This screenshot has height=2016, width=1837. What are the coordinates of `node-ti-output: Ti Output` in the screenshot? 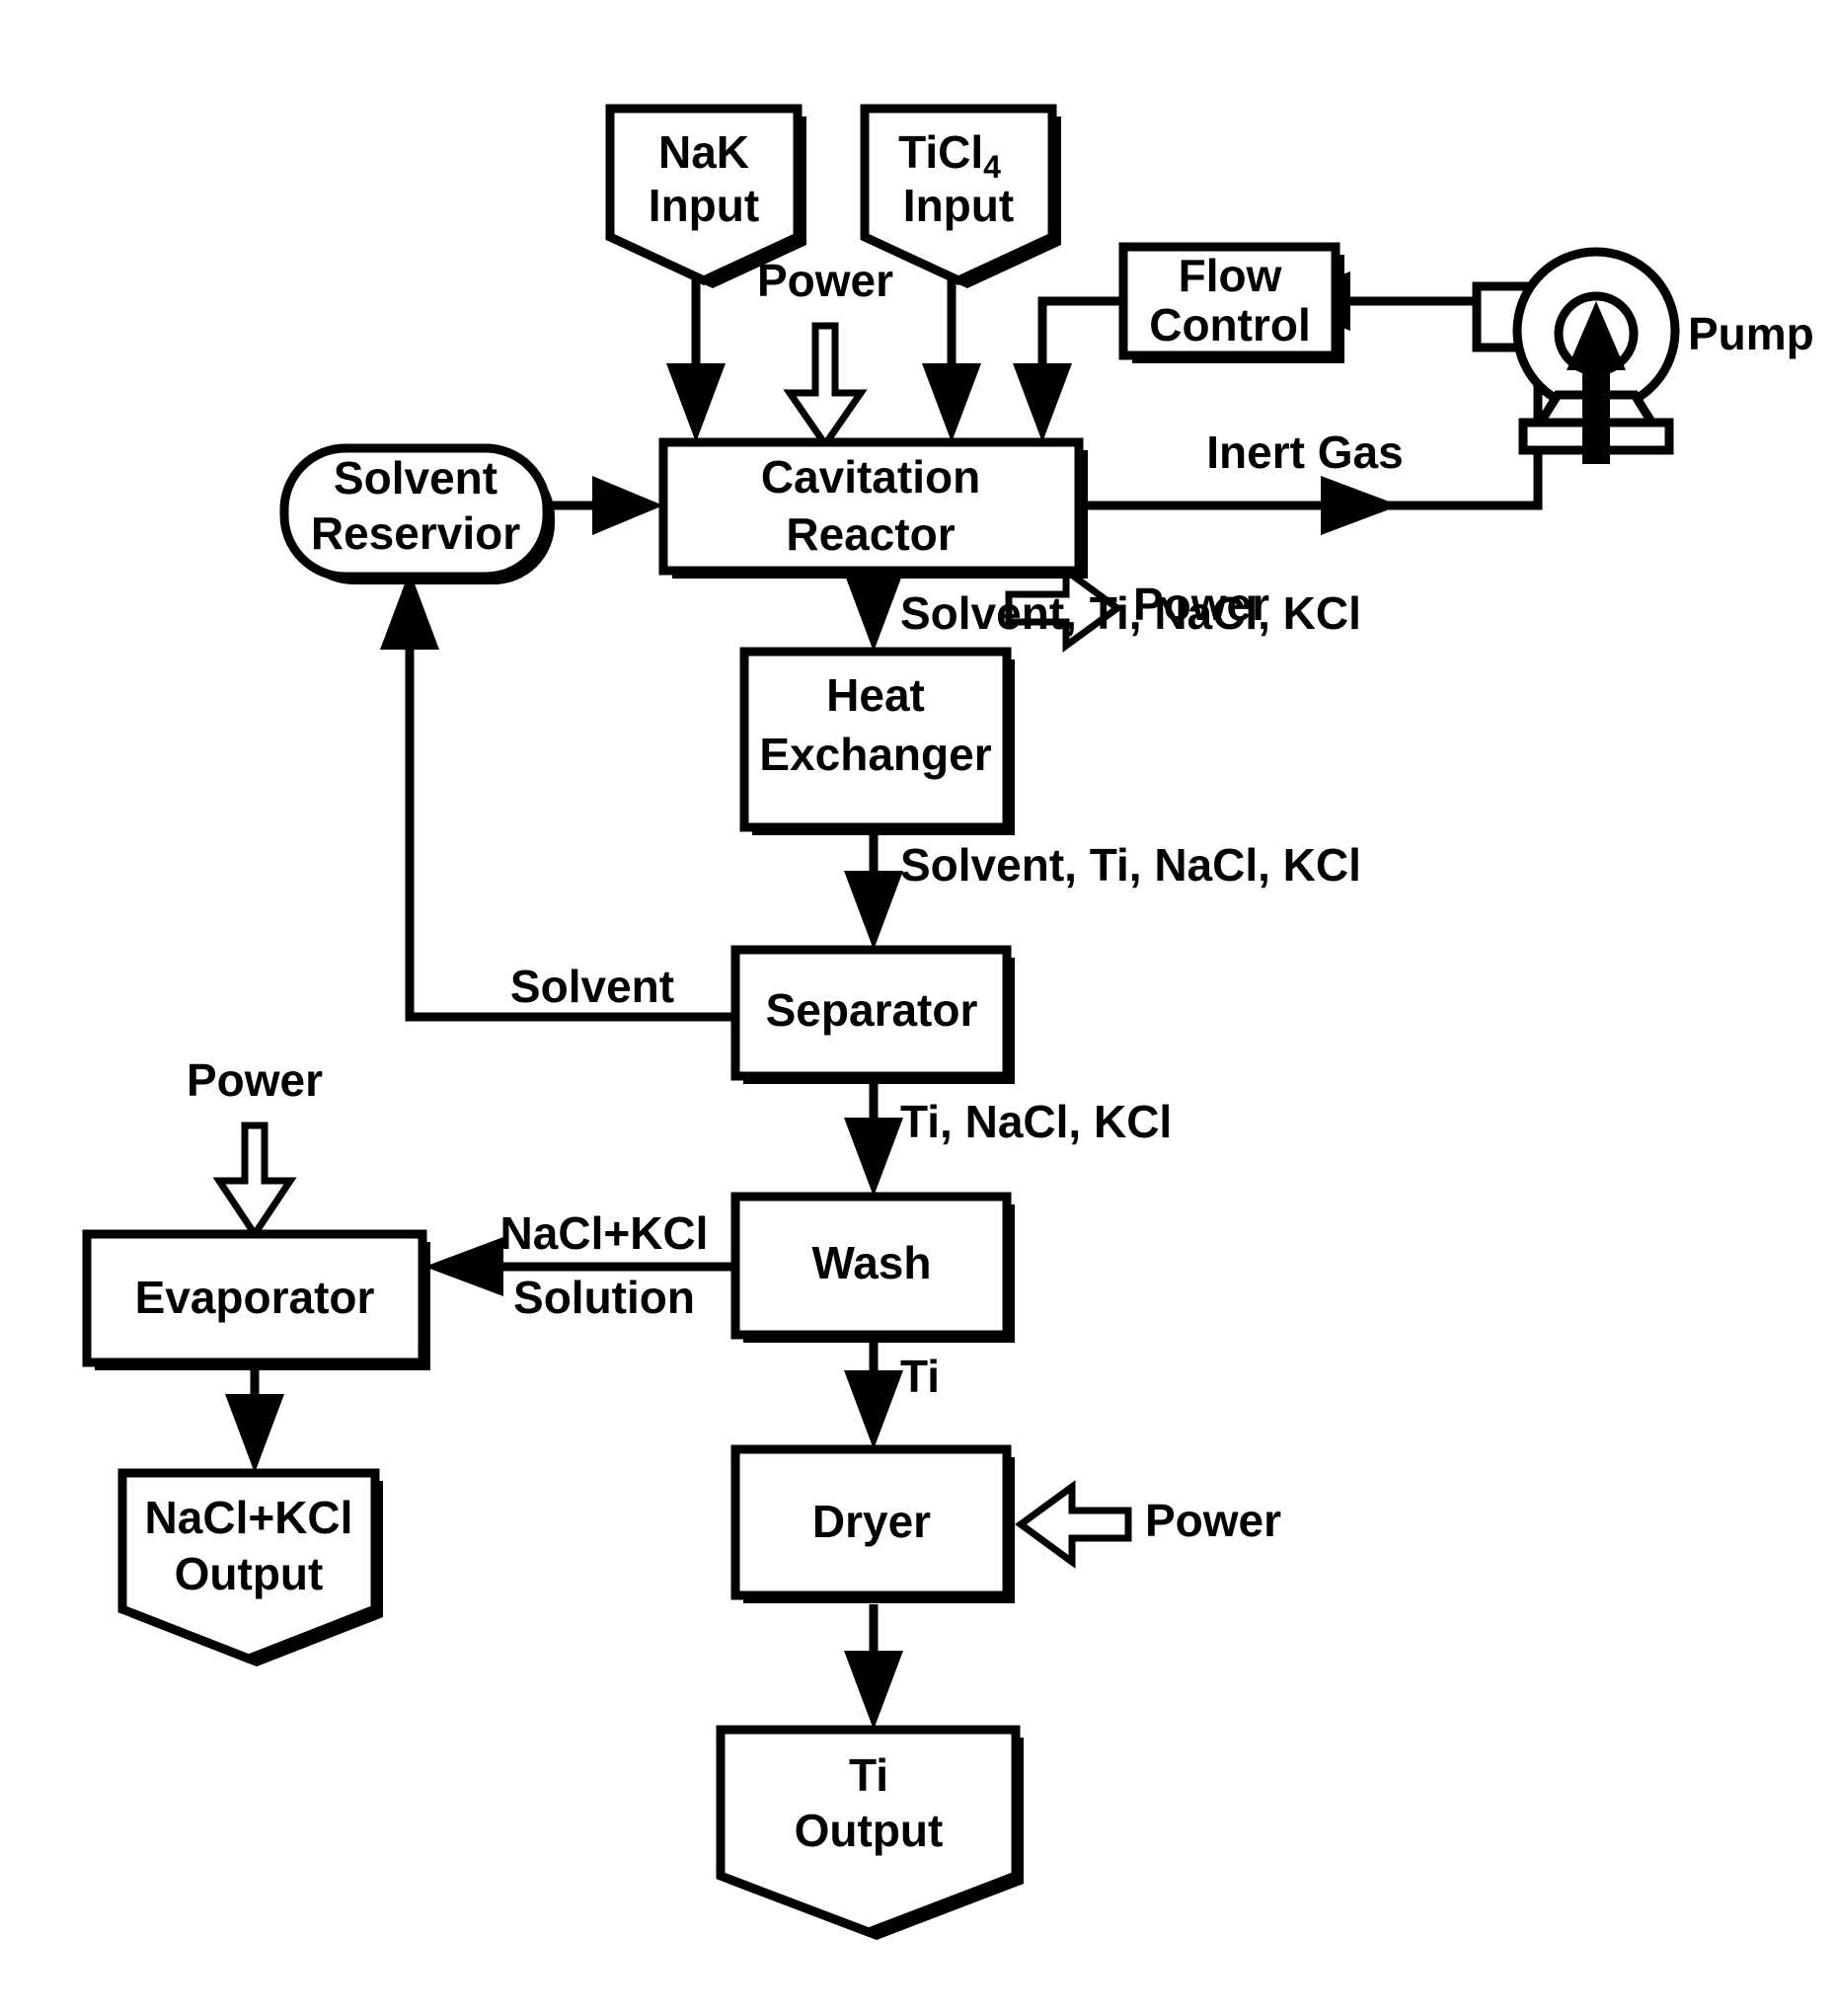 It's located at (870, 1832).